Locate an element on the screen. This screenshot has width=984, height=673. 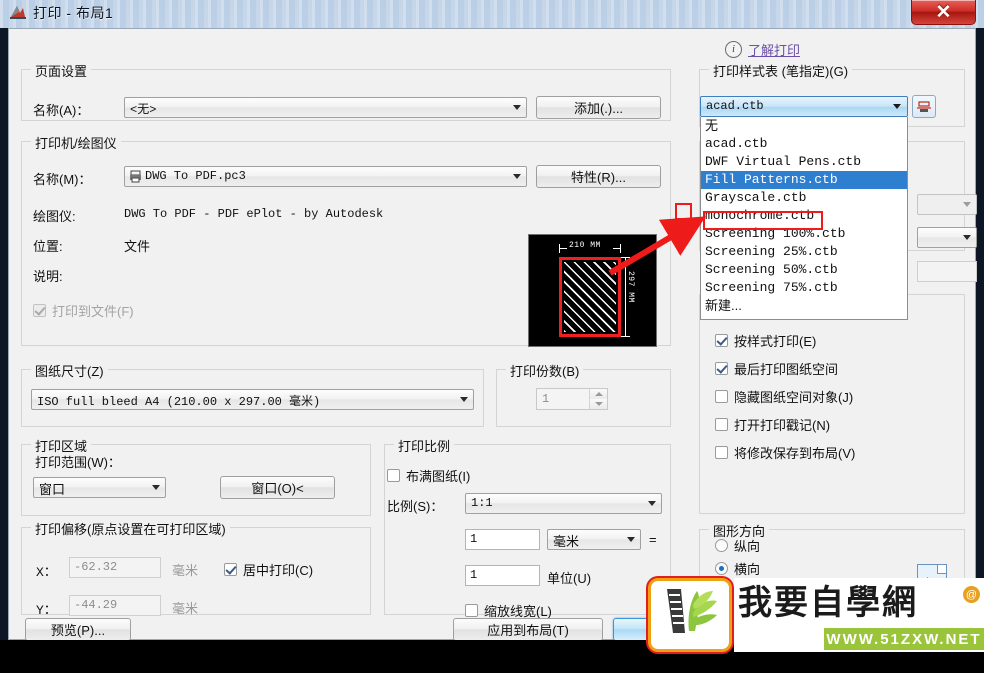
plot-option-checkbox: 按样式打印(E) is located at coordinates (765, 340).